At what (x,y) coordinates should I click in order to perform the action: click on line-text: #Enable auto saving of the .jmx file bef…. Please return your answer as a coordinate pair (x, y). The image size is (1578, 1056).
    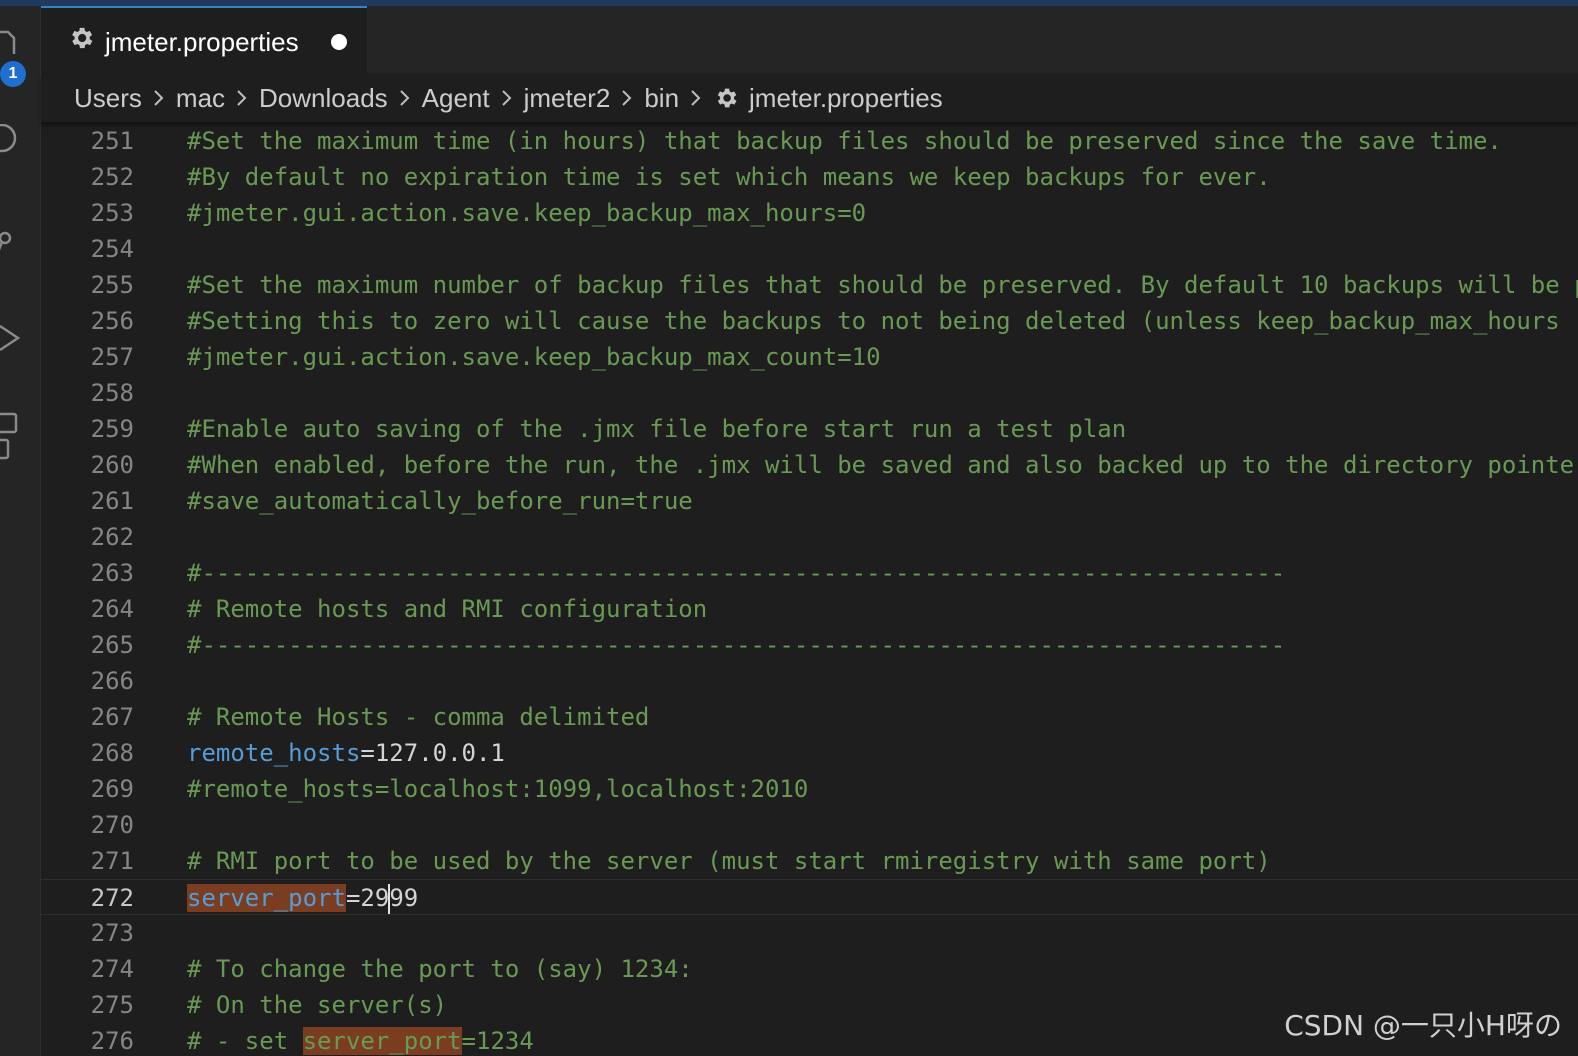
    Looking at the image, I should click on (657, 429).